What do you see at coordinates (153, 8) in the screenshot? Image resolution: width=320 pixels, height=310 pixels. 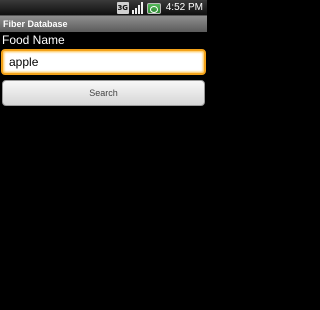 I see `battery-icon` at bounding box center [153, 8].